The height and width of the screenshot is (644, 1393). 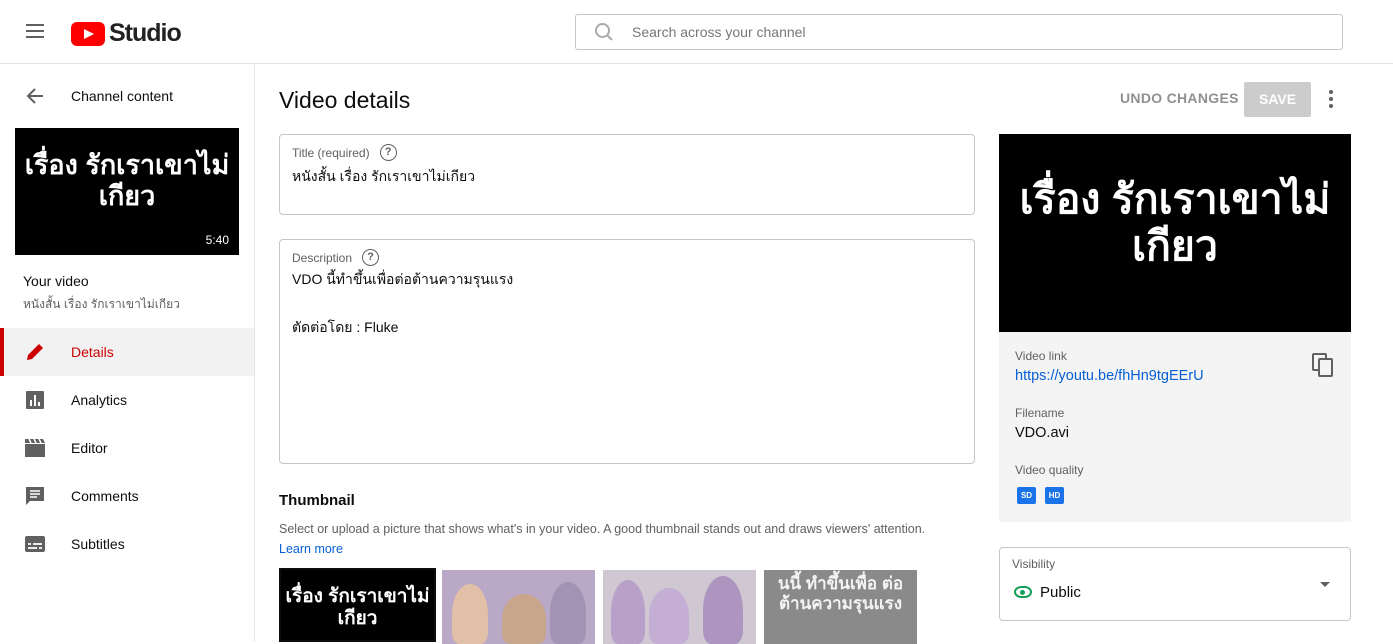 I want to click on sidebar-item-comments: Comments, so click(x=127, y=496).